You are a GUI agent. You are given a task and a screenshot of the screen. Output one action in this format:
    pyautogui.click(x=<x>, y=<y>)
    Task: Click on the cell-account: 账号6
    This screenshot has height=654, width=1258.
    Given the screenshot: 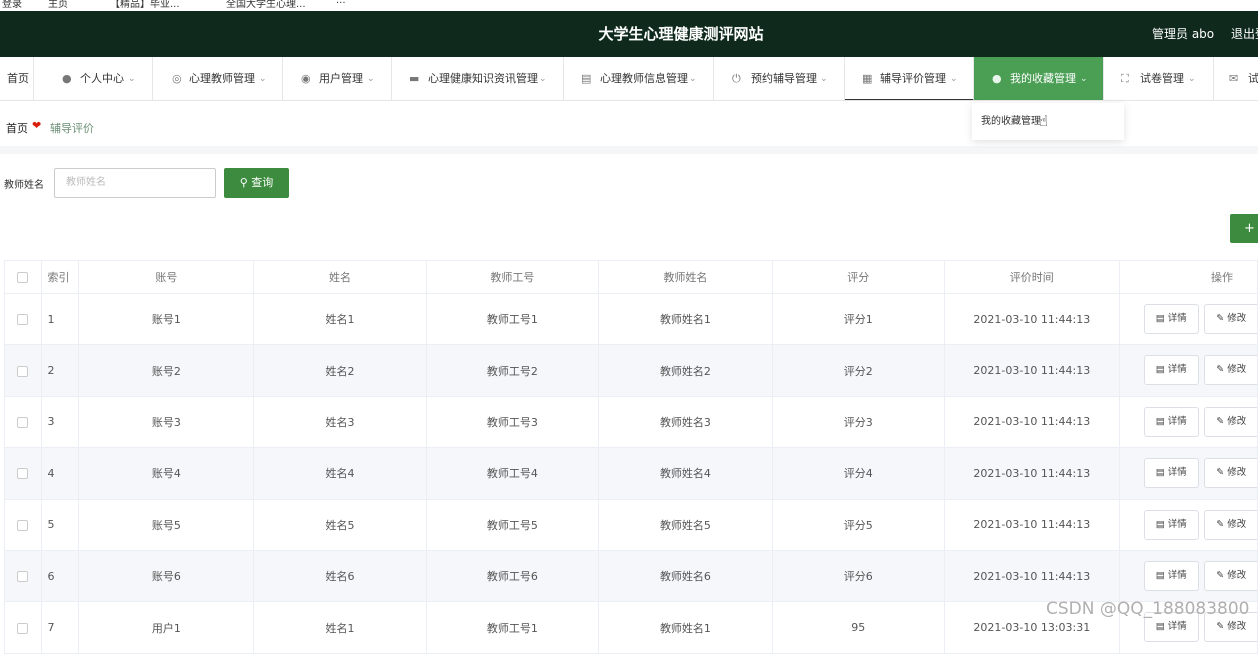 What is the action you would take?
    pyautogui.click(x=166, y=576)
    